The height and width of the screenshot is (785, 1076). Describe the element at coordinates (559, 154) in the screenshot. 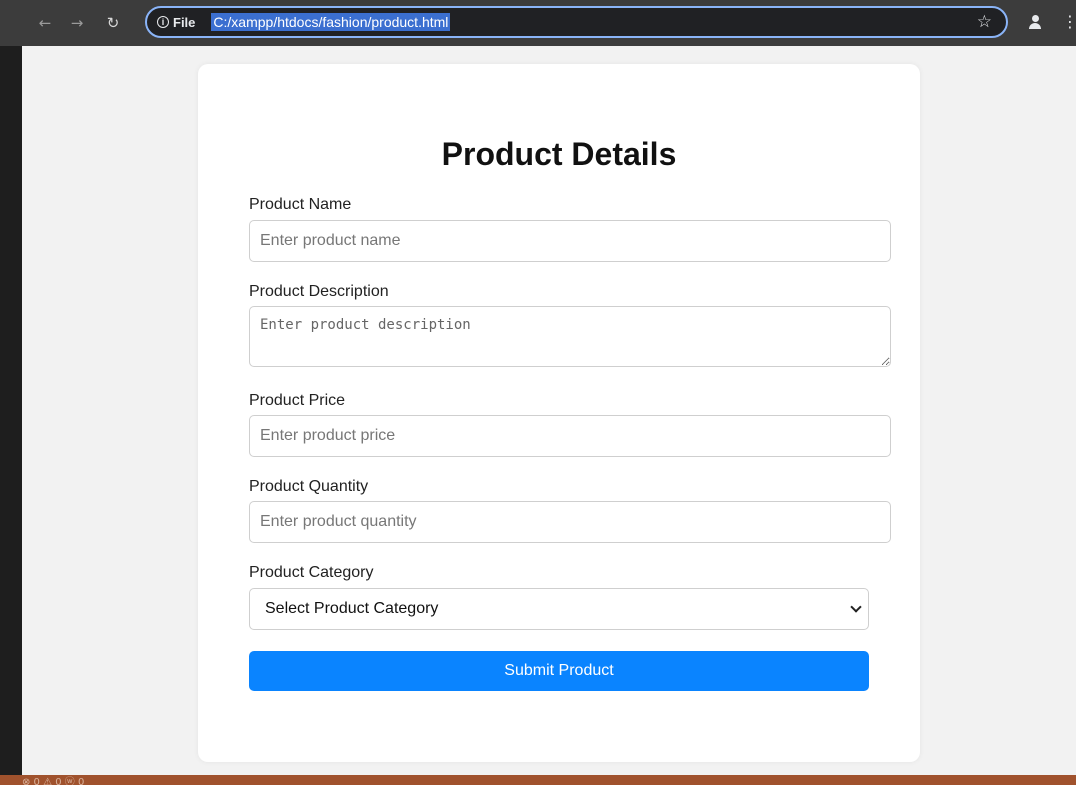

I see `page-title: Product Details` at that location.